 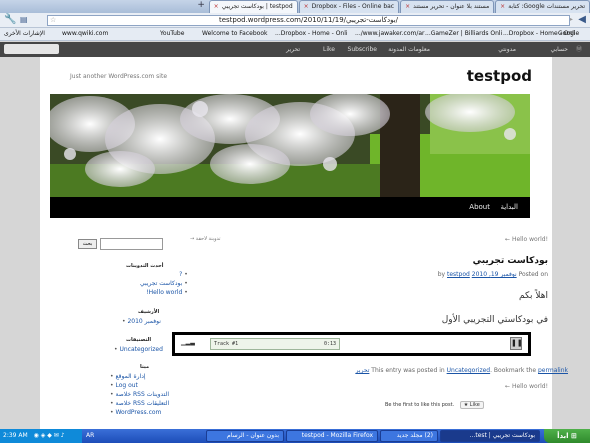 I want to click on bookmark-item: YouTube, so click(x=172, y=34).